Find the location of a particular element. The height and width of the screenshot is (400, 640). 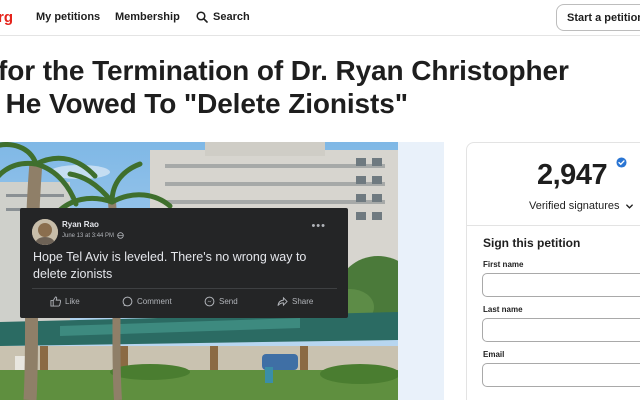

nav-membership: Membership is located at coordinates (147, 17).